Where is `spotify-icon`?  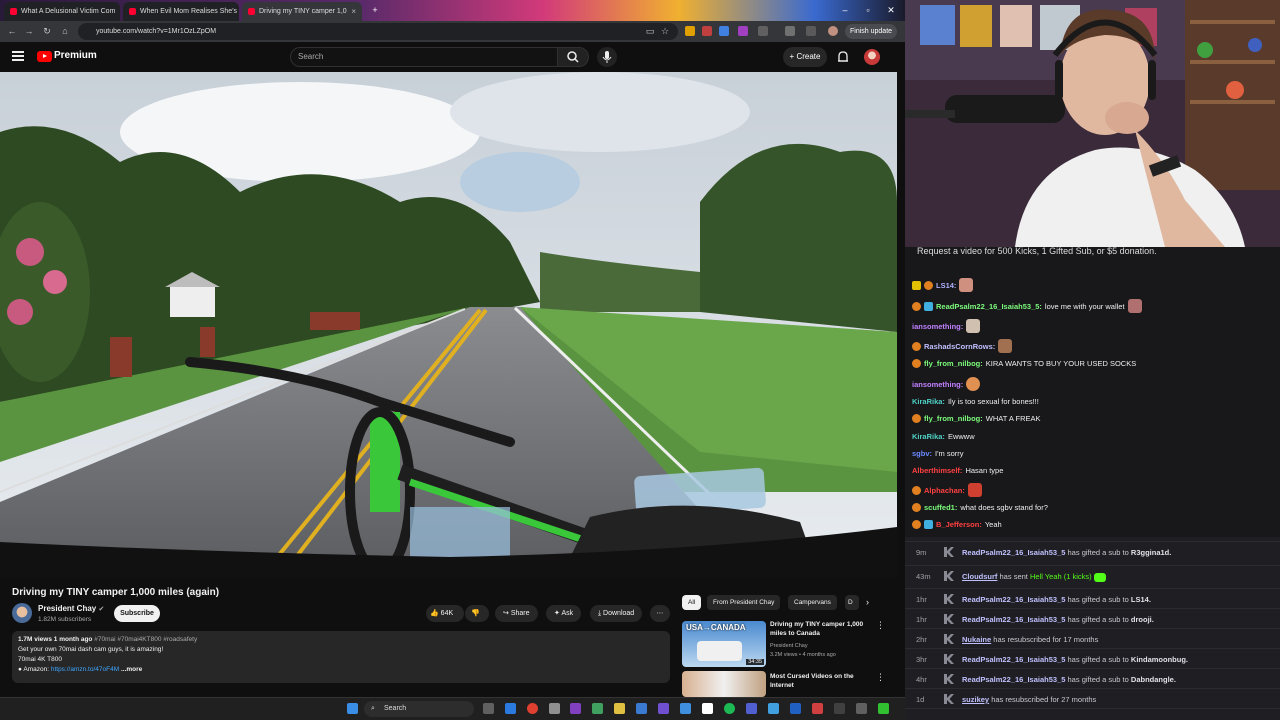
spotify-icon is located at coordinates (729, 708).